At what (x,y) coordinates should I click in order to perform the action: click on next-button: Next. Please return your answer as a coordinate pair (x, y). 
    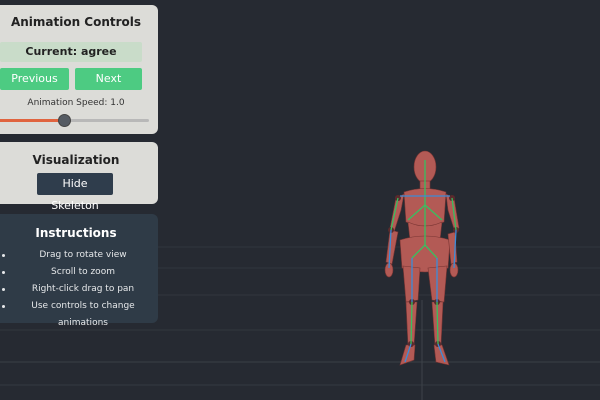
    Looking at the image, I should click on (108, 79).